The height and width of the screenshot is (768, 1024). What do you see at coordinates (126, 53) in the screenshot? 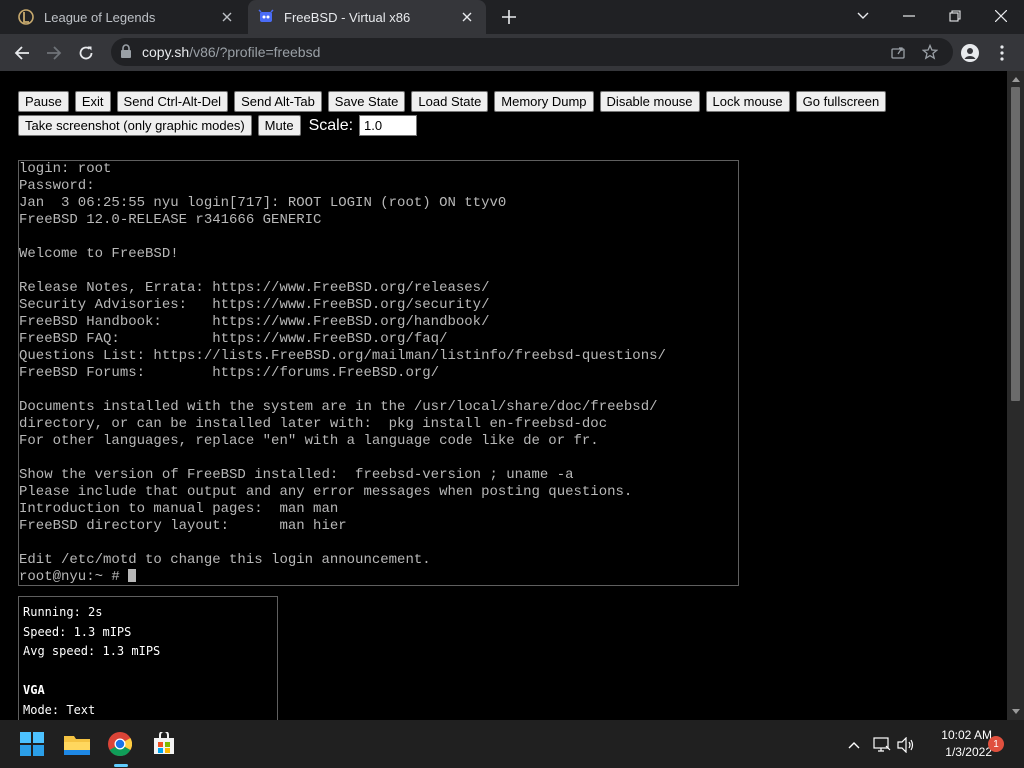
I see `lock-icon` at bounding box center [126, 53].